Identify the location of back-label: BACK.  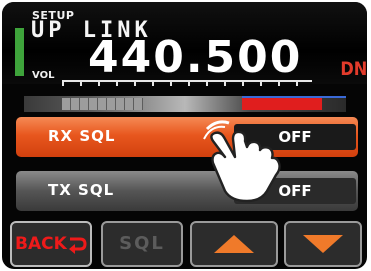
(41, 244).